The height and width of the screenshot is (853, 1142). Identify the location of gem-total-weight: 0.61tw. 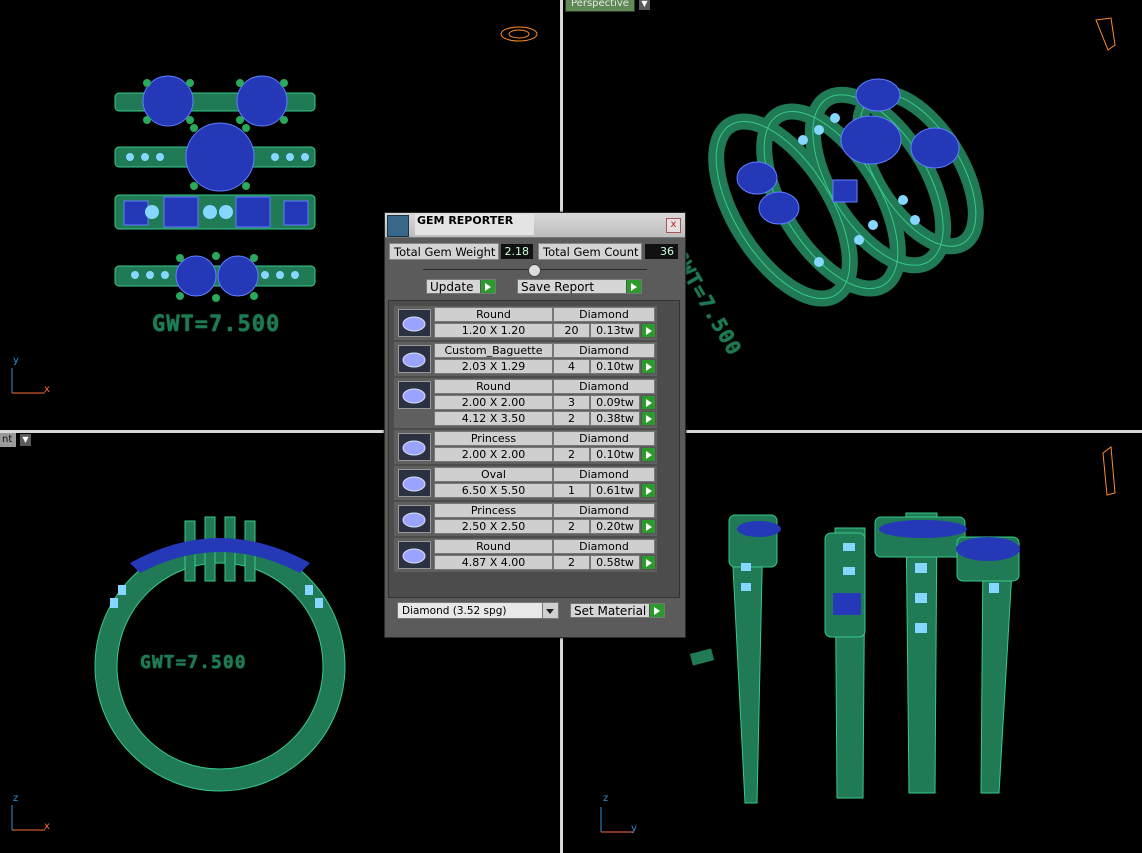
(615, 490).